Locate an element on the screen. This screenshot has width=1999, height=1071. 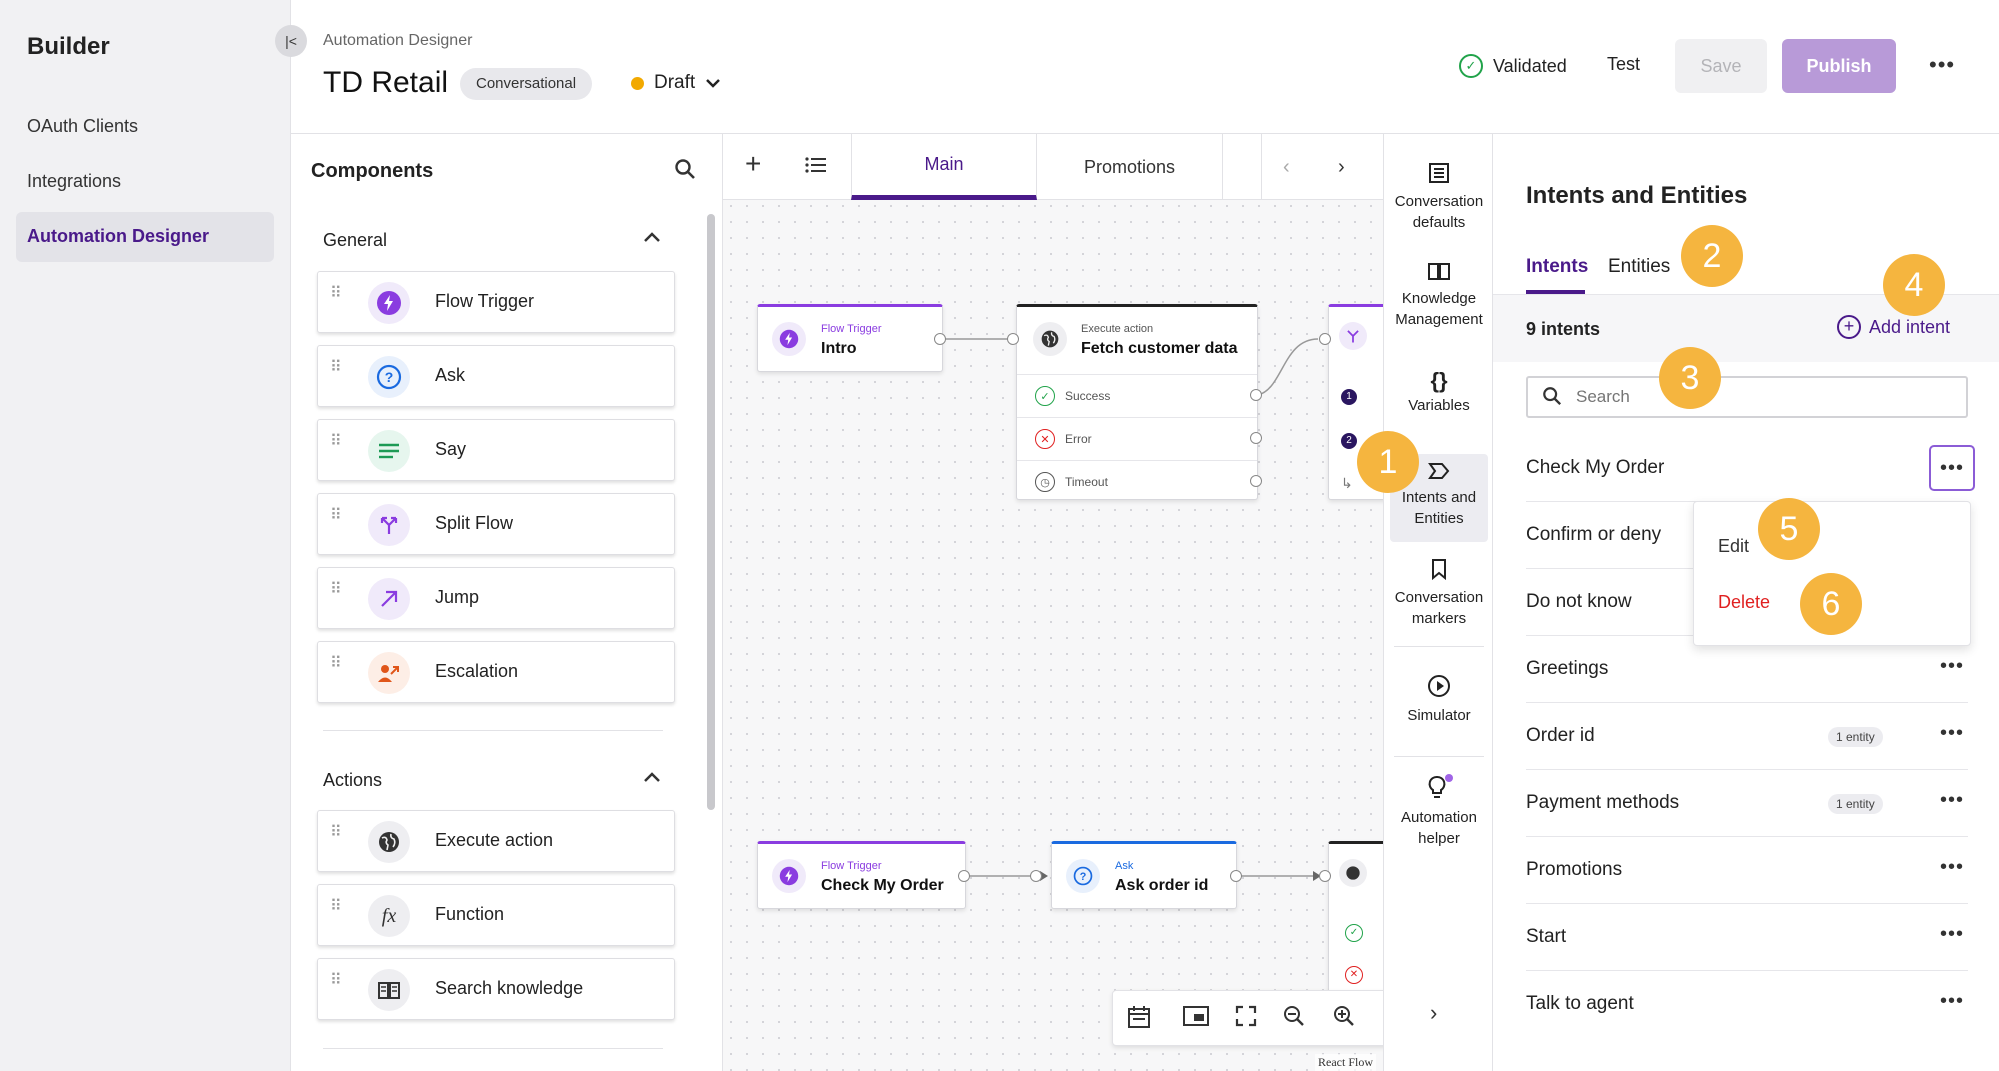
zoom-out-icon is located at coordinates (1294, 1019).